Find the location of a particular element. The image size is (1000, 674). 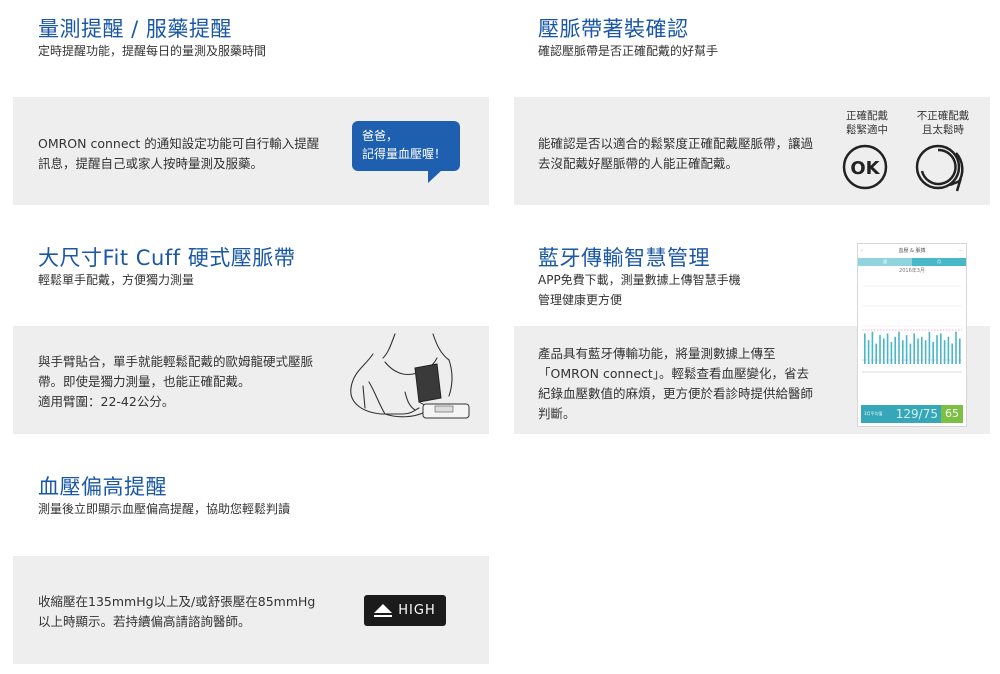

reminder-speech-bubble: 爸爸， 記得量血壓喔！ is located at coordinates (406, 152).